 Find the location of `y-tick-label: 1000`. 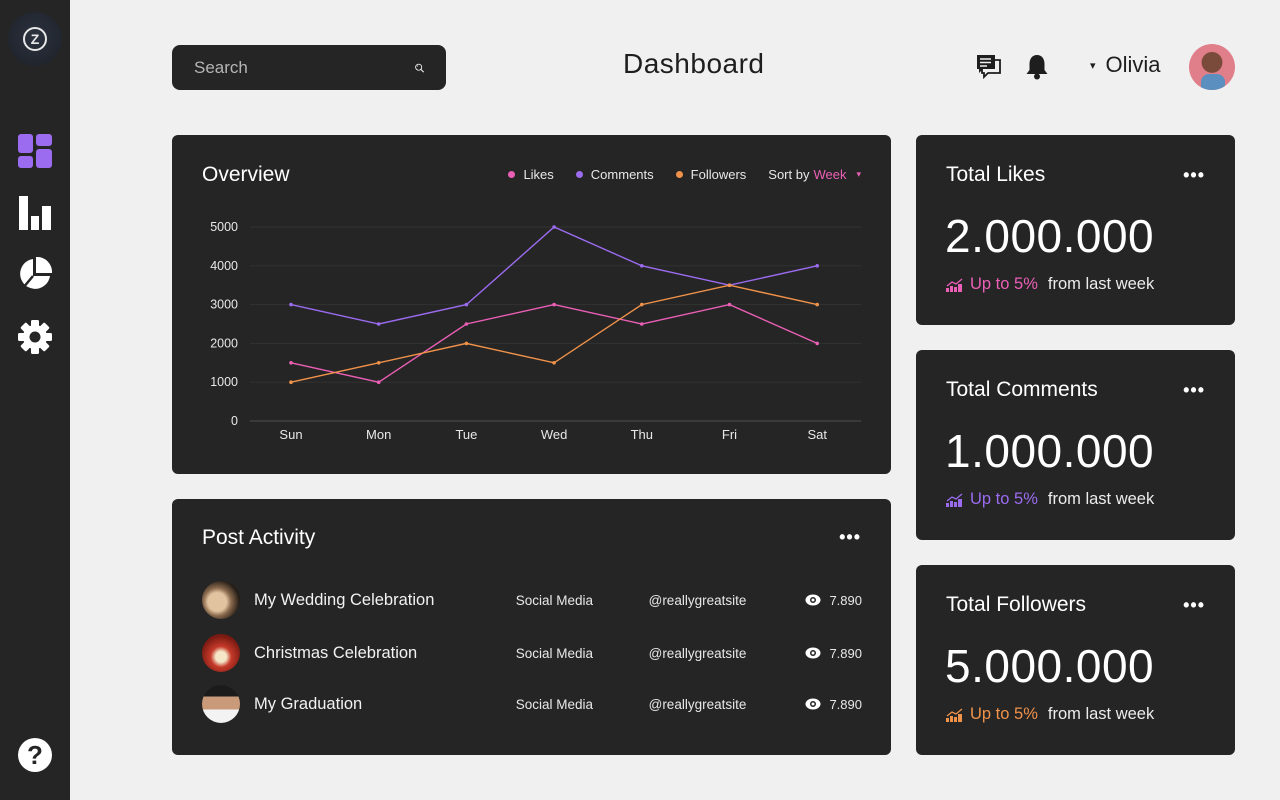

y-tick-label: 1000 is located at coordinates (224, 382).